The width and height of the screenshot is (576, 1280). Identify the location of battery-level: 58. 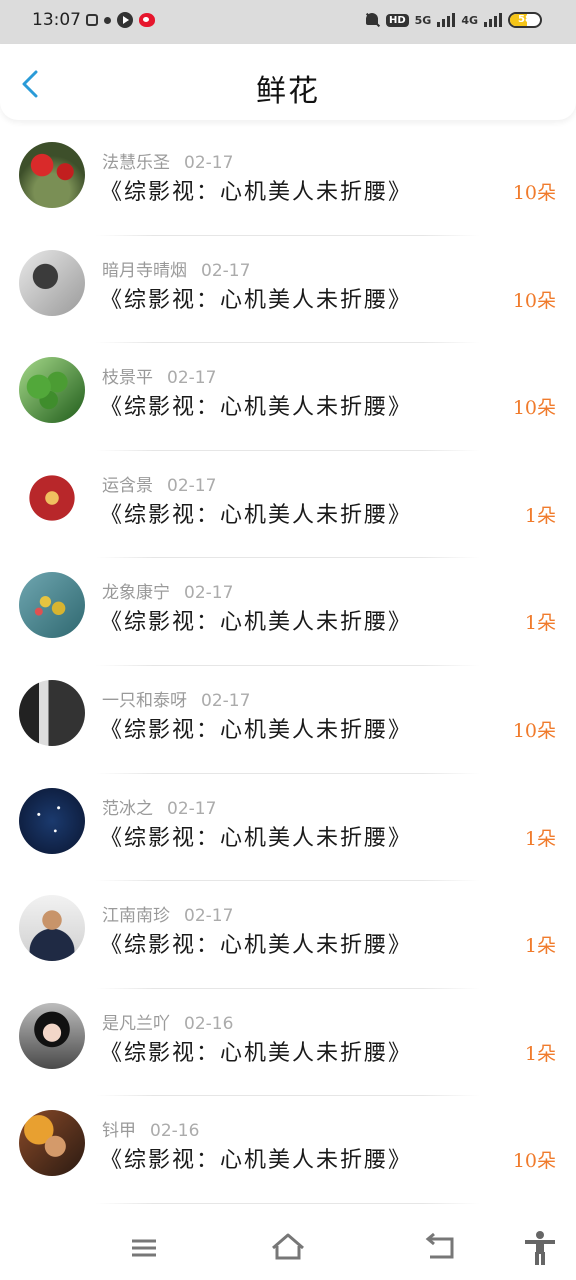
(525, 19).